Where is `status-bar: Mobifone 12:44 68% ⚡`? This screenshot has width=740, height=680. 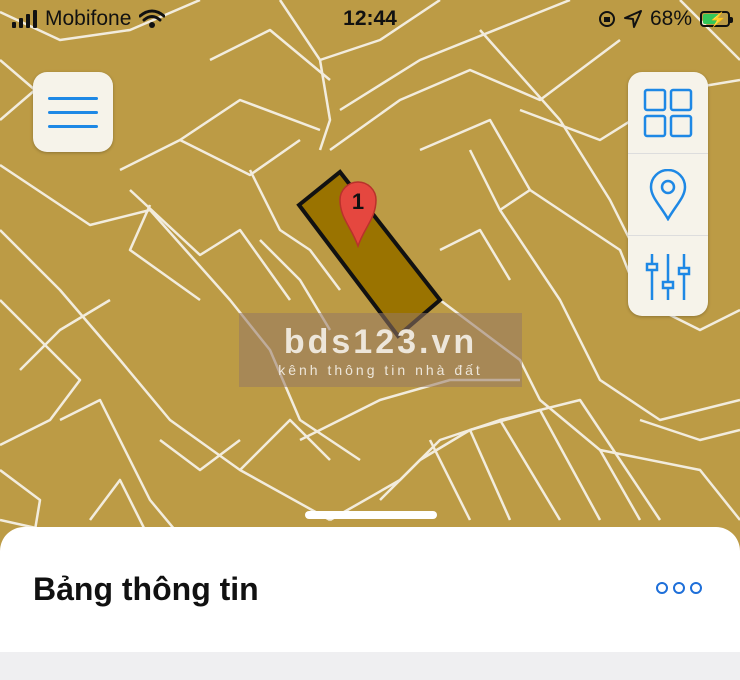
status-bar: Mobifone 12:44 68% ⚡ is located at coordinates (370, 19).